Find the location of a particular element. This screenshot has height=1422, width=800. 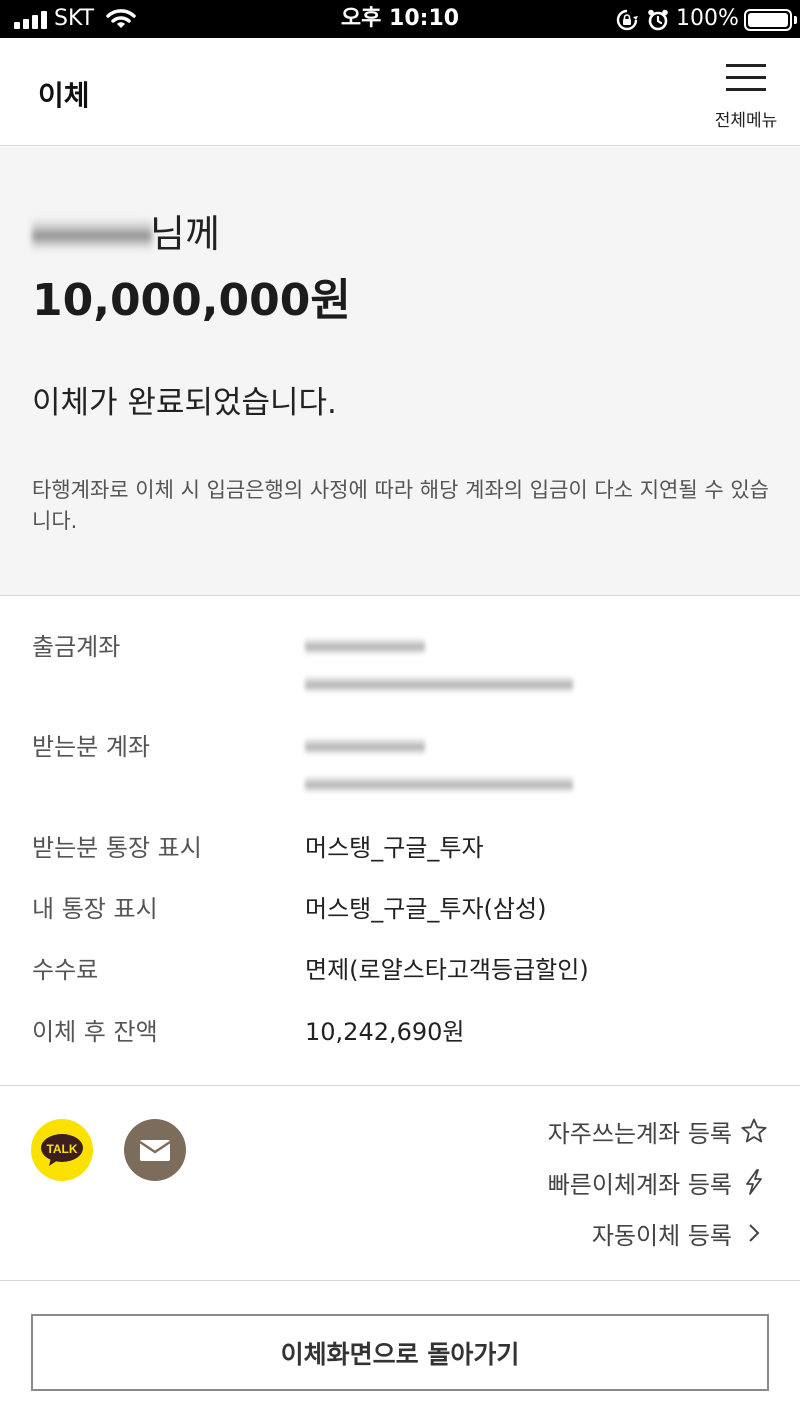

chevron-right-icon is located at coordinates (754, 1233).